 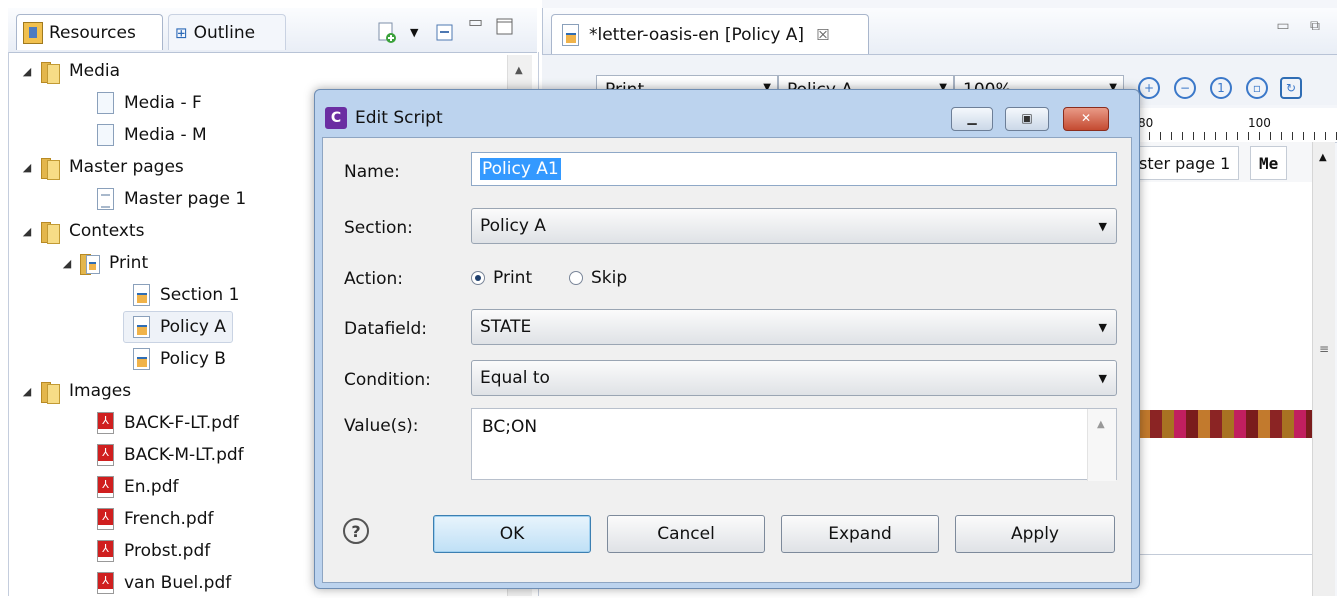 I want to click on datafield-label: Datafield:, so click(x=385, y=329).